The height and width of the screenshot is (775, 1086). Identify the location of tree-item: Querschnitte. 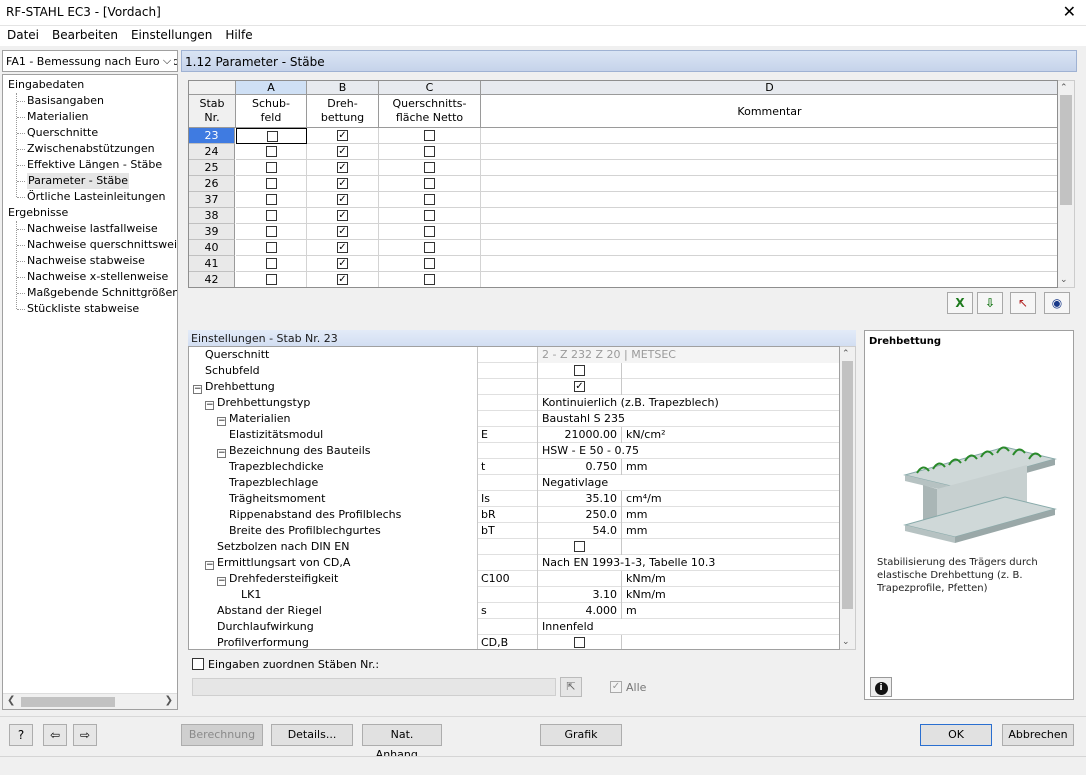
(62, 133).